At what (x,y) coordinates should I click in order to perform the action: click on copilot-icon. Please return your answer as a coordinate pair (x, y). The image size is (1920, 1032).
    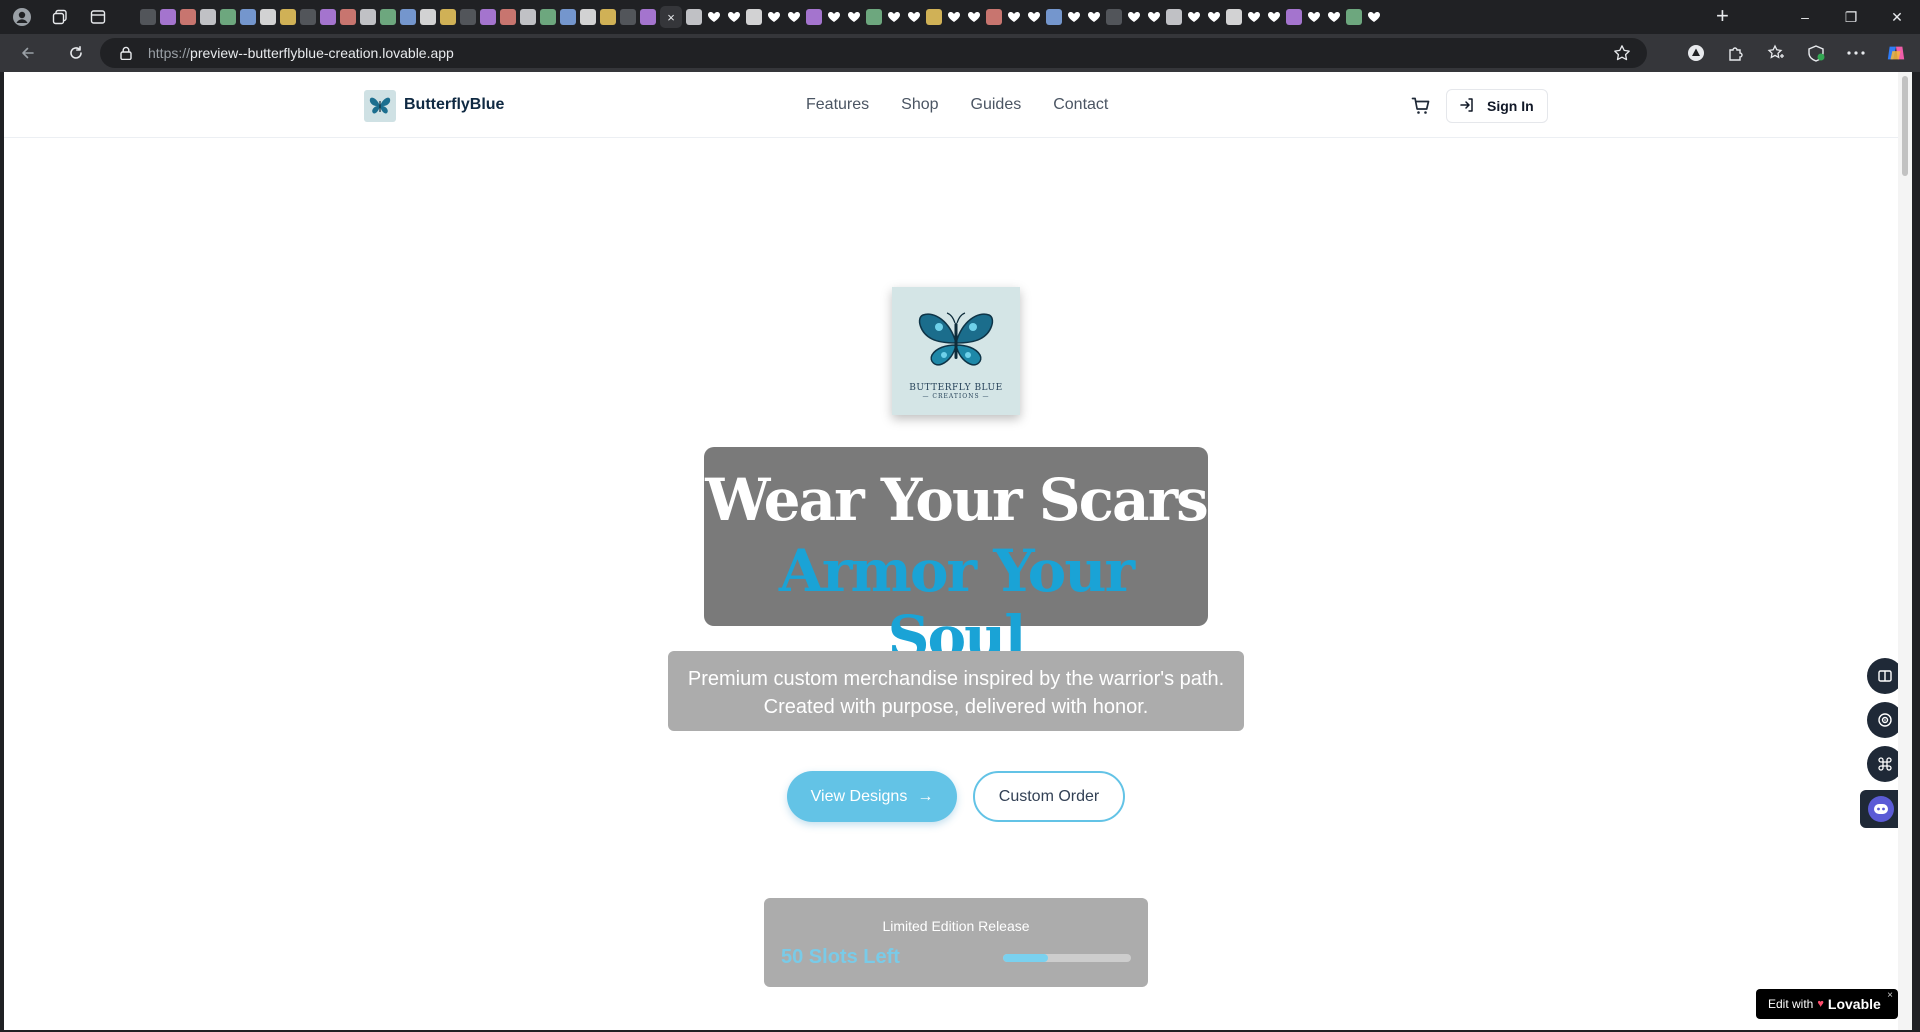
    Looking at the image, I should click on (1896, 53).